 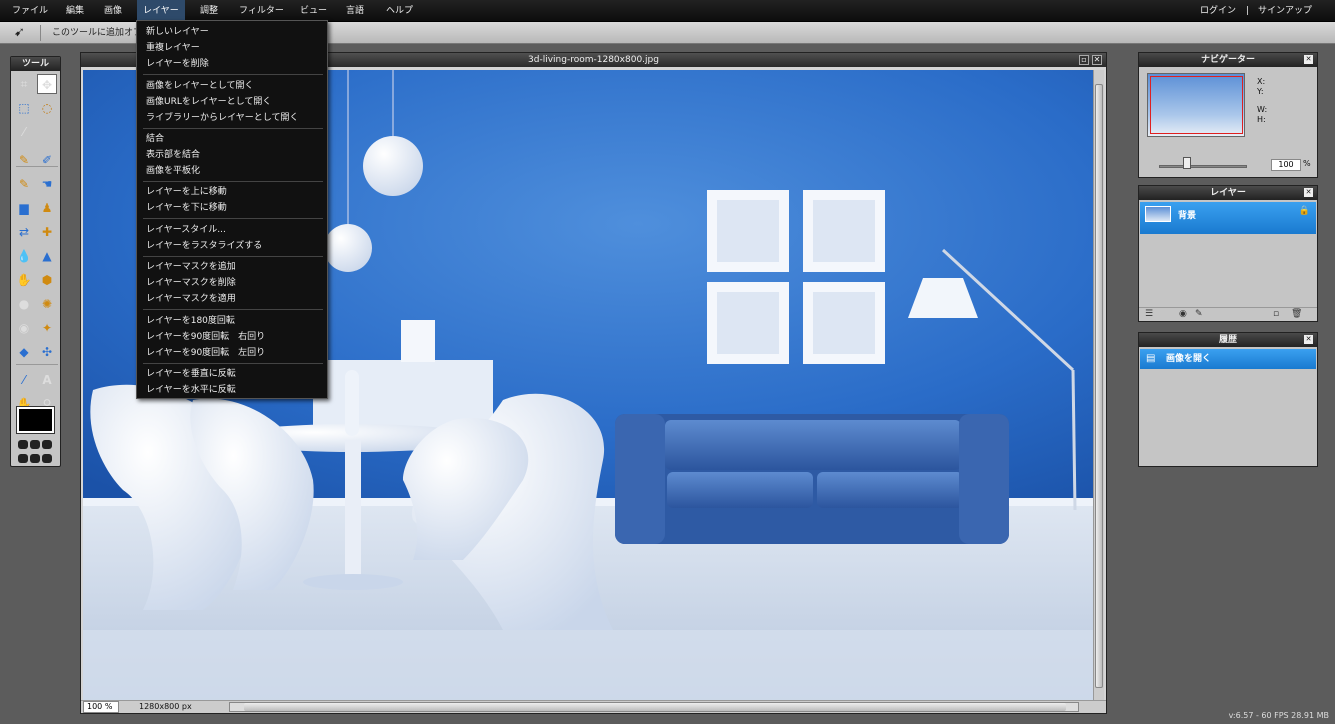 What do you see at coordinates (1276, 314) in the screenshot?
I see `new-layer-icon: ▫` at bounding box center [1276, 314].